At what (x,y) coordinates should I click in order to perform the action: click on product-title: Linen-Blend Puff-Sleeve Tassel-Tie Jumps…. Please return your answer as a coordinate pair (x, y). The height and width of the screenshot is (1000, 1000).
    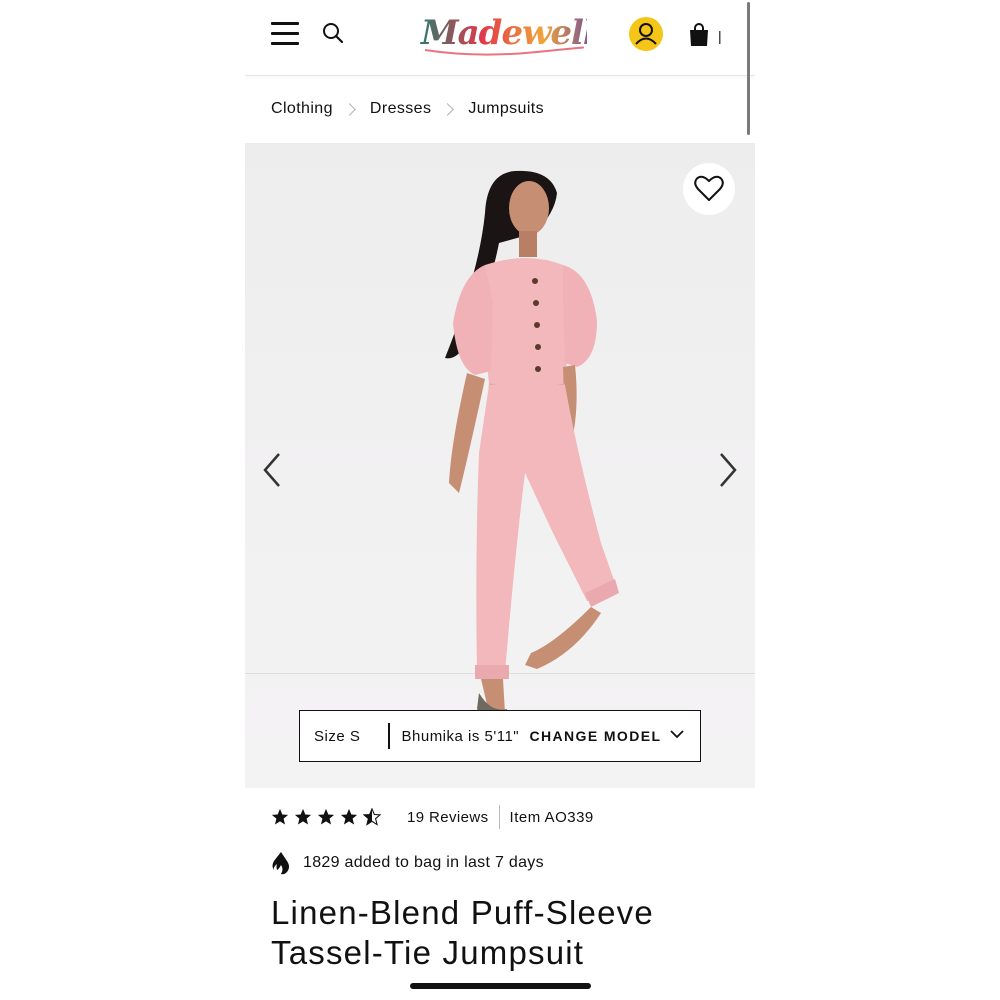
    Looking at the image, I should click on (506, 933).